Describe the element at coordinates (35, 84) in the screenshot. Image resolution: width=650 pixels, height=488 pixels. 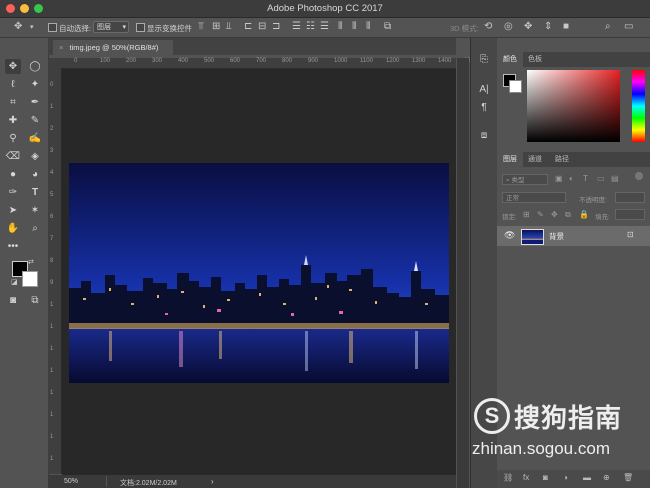
I see `magic-wand-tool-icon: ✦` at that location.